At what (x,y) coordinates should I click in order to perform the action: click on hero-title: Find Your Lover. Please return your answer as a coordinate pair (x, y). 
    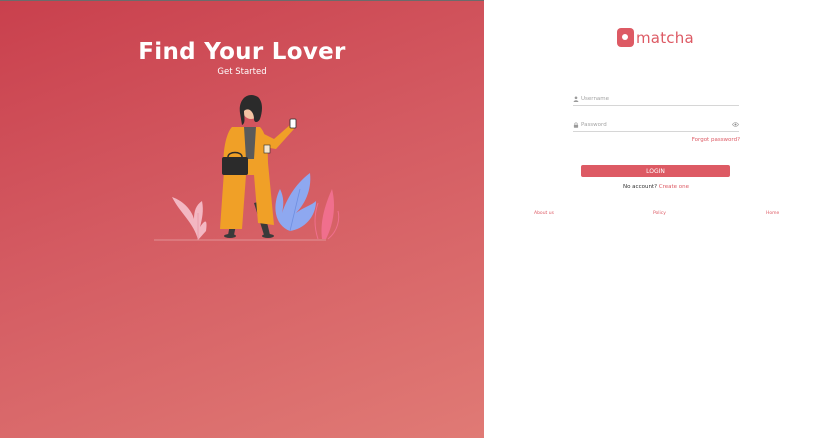
    Looking at the image, I should click on (242, 52).